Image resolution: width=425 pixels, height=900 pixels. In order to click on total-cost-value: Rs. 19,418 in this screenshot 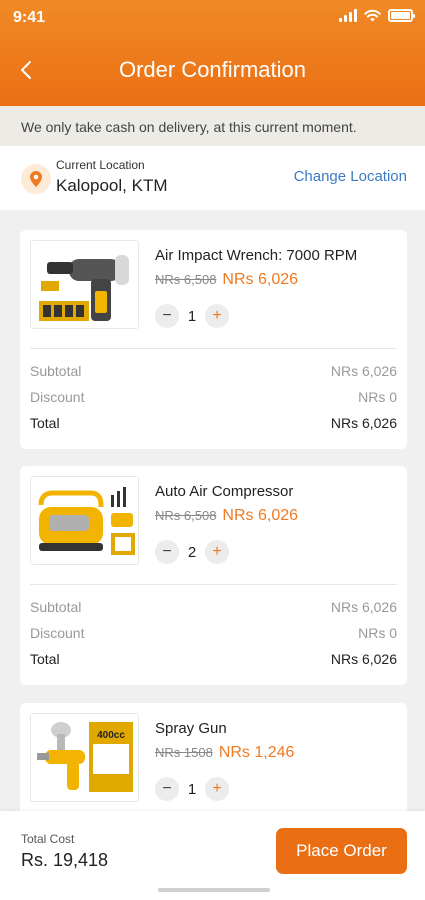, I will do `click(65, 860)`.